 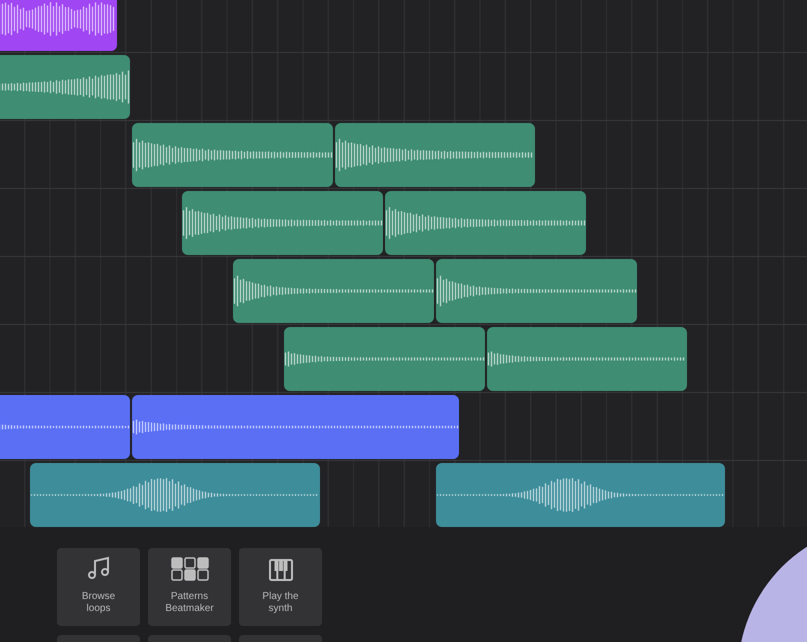 I want to click on tool-button: Play the synth, so click(x=280, y=587).